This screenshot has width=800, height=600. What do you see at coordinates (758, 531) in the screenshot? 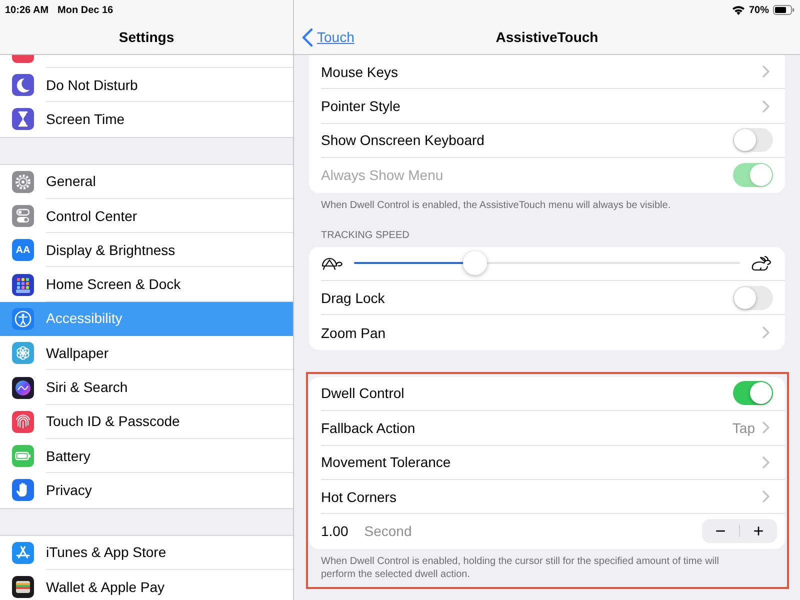
I see `plus-button: +` at bounding box center [758, 531].